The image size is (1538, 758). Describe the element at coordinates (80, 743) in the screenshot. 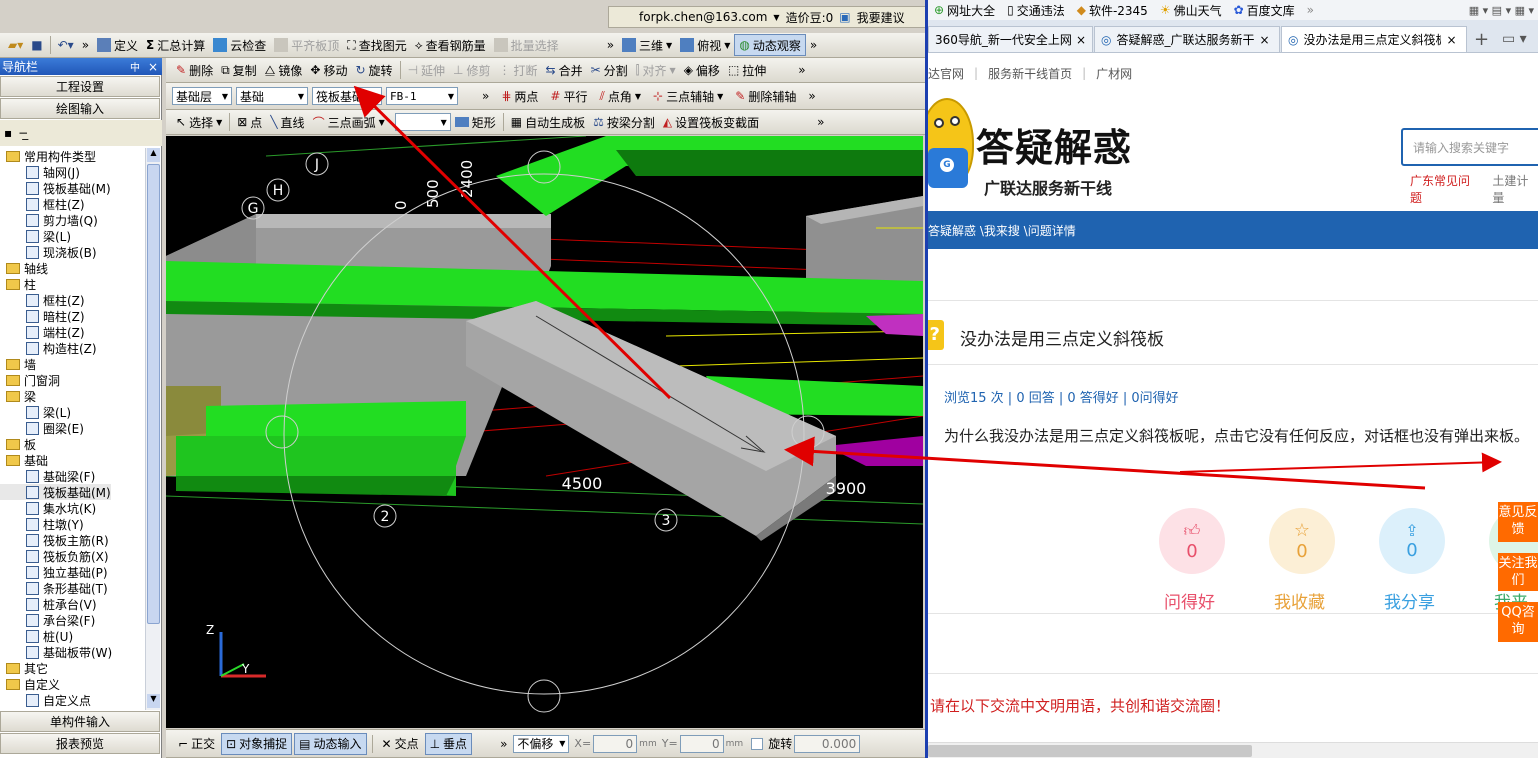

I see `report-preview-button: 报表预览` at that location.